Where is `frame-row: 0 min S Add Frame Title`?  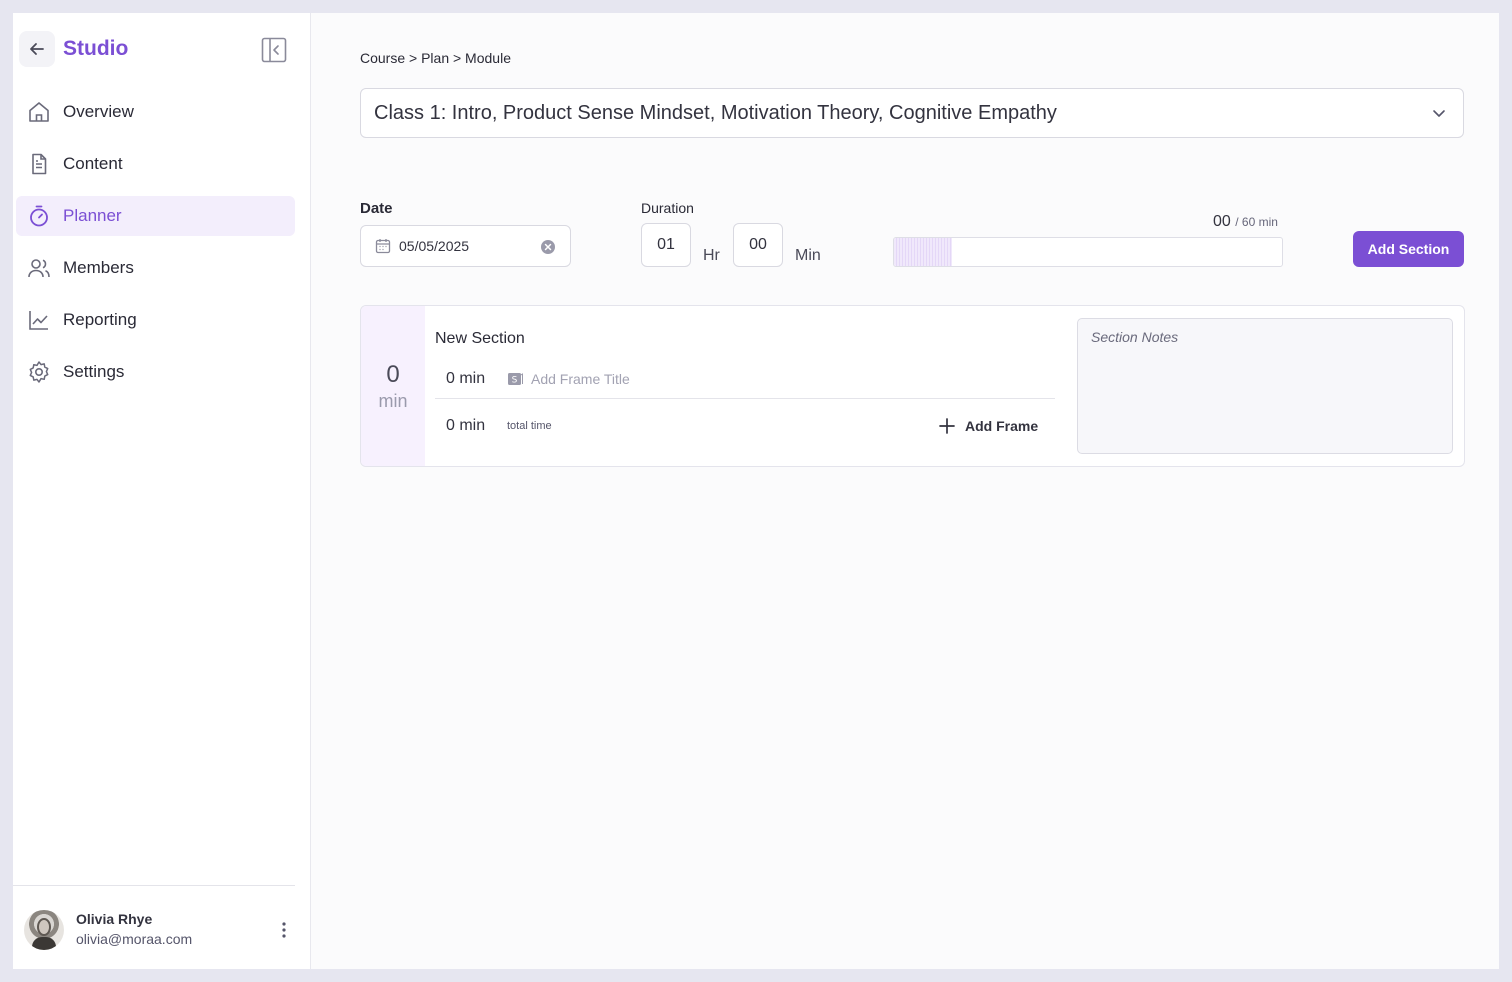 frame-row: 0 min S Add Frame Title is located at coordinates (745, 380).